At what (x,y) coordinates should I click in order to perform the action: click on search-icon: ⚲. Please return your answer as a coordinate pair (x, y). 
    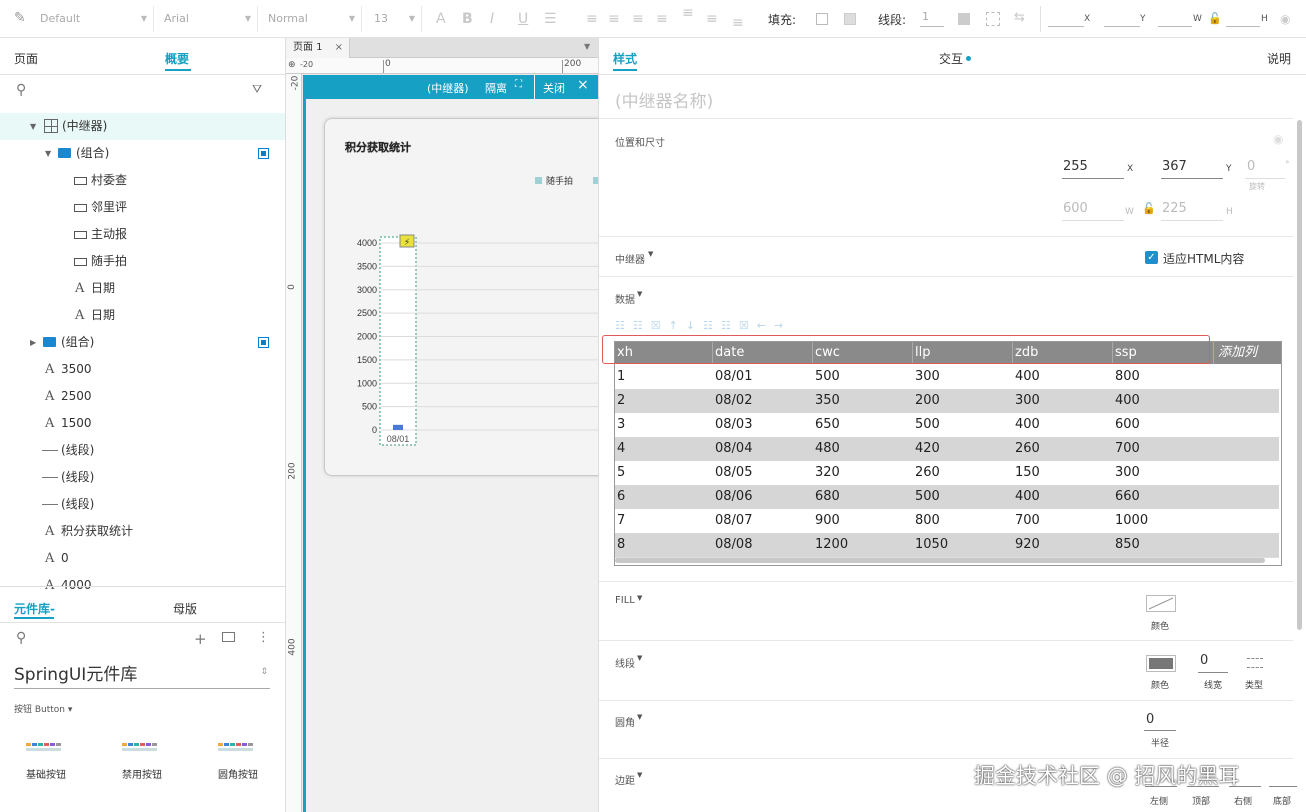
    Looking at the image, I should click on (21, 638).